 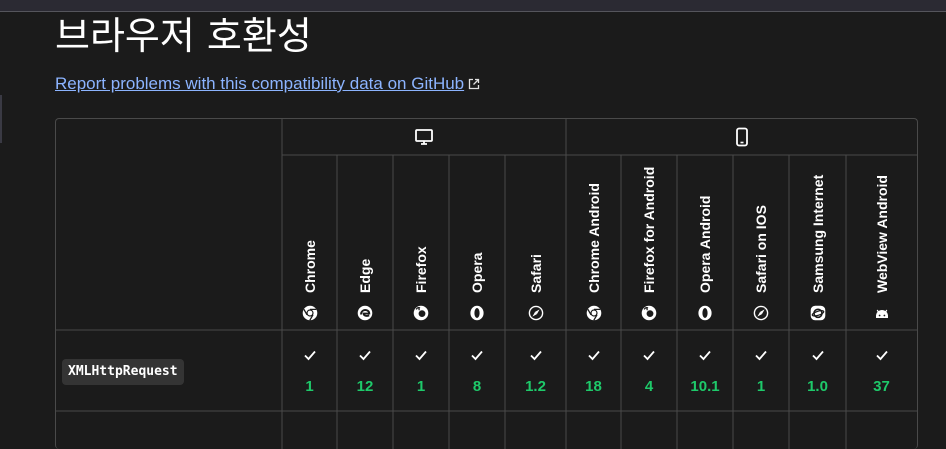 What do you see at coordinates (535, 273) in the screenshot?
I see `browser-name: Safari` at bounding box center [535, 273].